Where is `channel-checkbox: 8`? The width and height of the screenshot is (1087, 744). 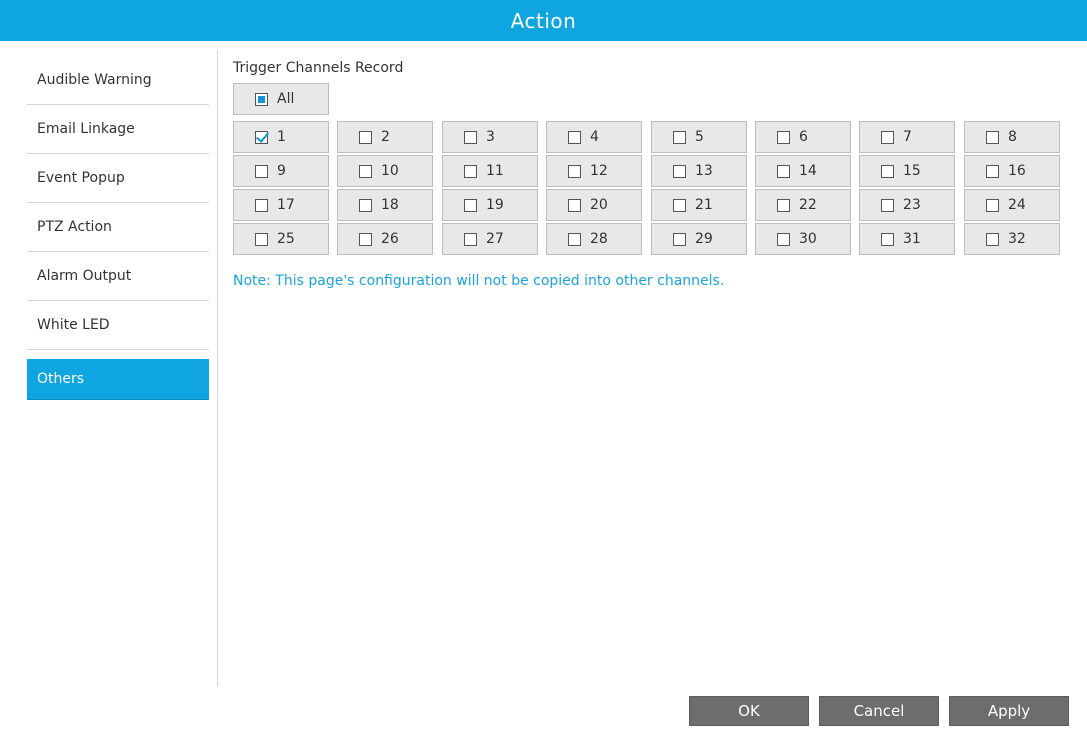 channel-checkbox: 8 is located at coordinates (1012, 137).